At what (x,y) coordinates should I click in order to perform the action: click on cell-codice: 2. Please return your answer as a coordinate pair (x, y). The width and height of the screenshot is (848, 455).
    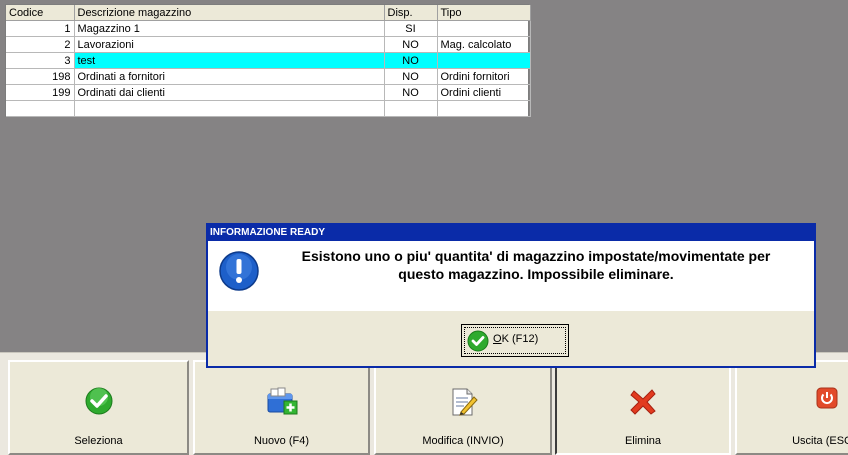
    Looking at the image, I should click on (40, 44).